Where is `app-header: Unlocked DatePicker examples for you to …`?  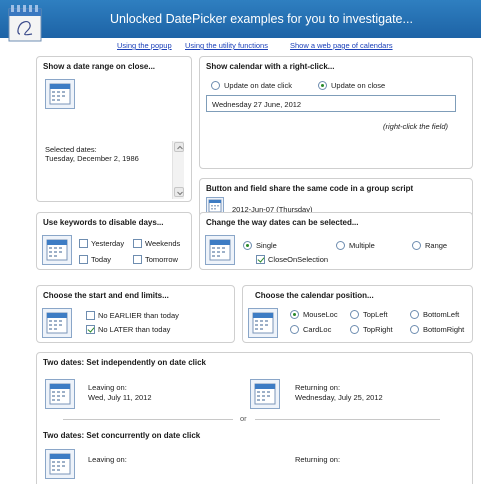
app-header: Unlocked DatePicker examples for you to … is located at coordinates (240, 21).